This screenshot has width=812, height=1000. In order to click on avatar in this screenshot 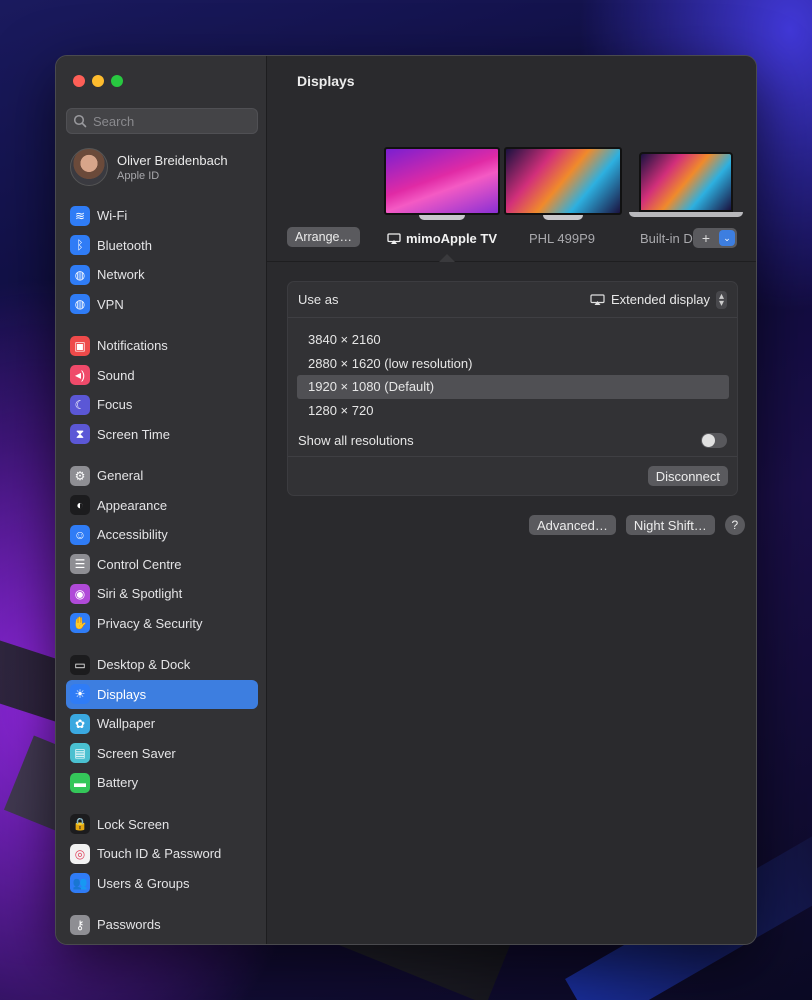, I will do `click(89, 167)`.